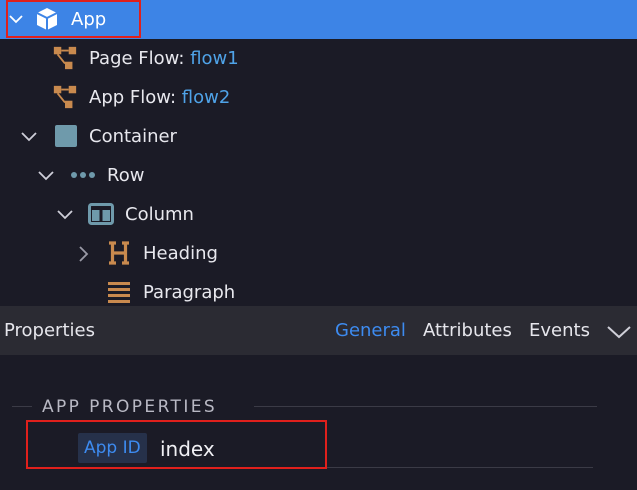  I want to click on paragraph-icon, so click(119, 292).